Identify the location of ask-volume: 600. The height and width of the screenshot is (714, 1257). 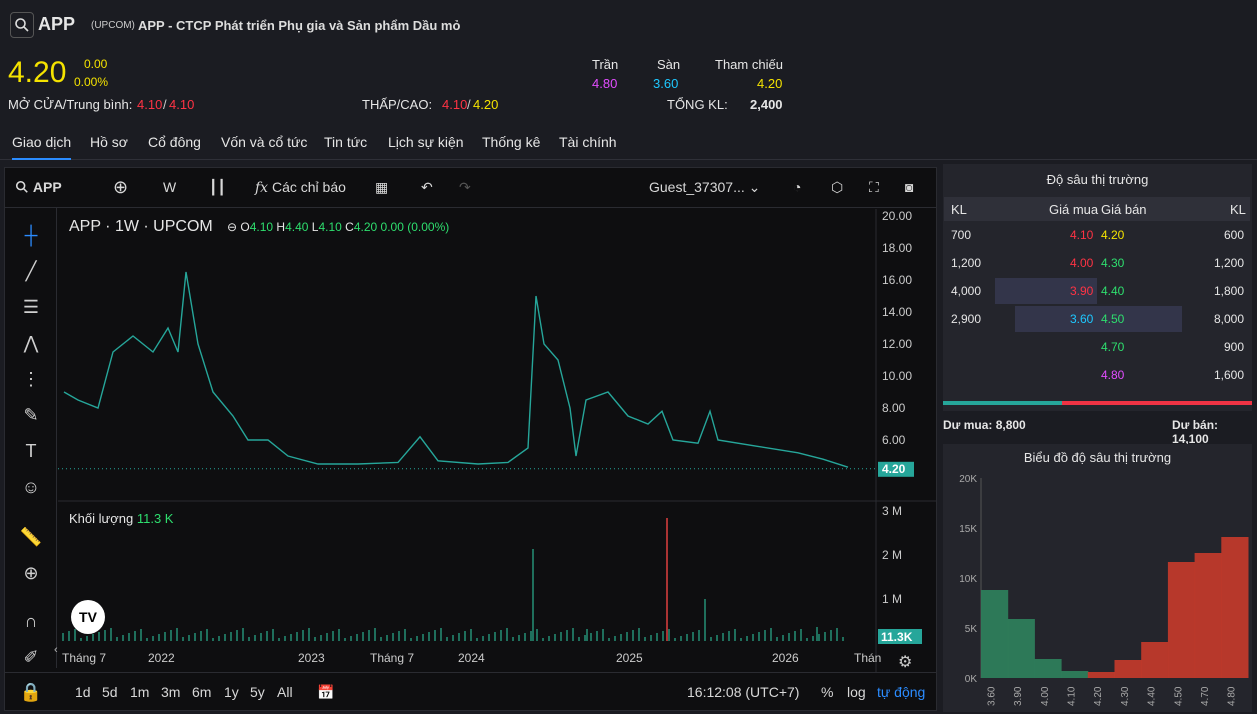
(1233, 235).